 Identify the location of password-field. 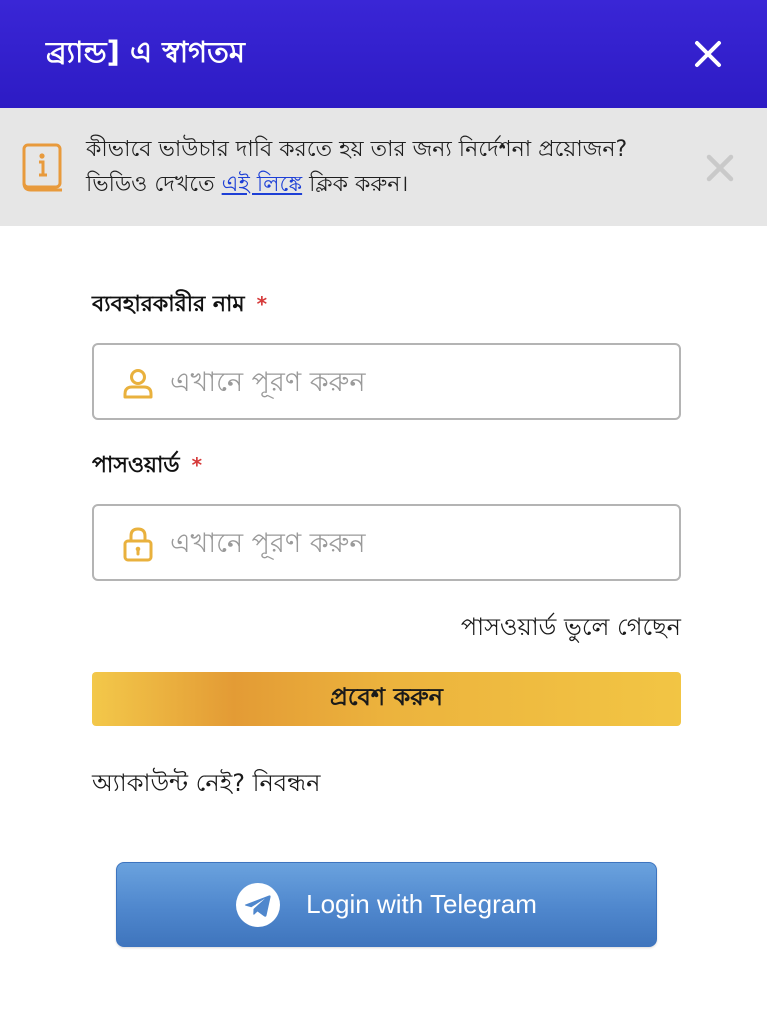
(386, 542).